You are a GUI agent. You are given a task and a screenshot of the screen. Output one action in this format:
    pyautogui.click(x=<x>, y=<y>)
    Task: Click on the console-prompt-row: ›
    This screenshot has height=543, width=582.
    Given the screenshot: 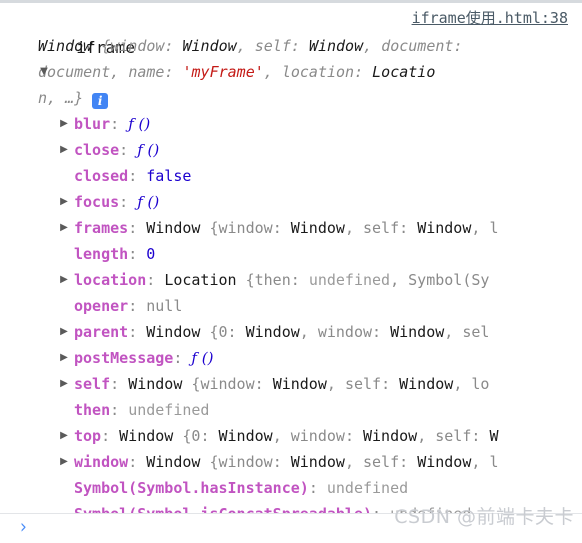 What is the action you would take?
    pyautogui.click(x=291, y=528)
    